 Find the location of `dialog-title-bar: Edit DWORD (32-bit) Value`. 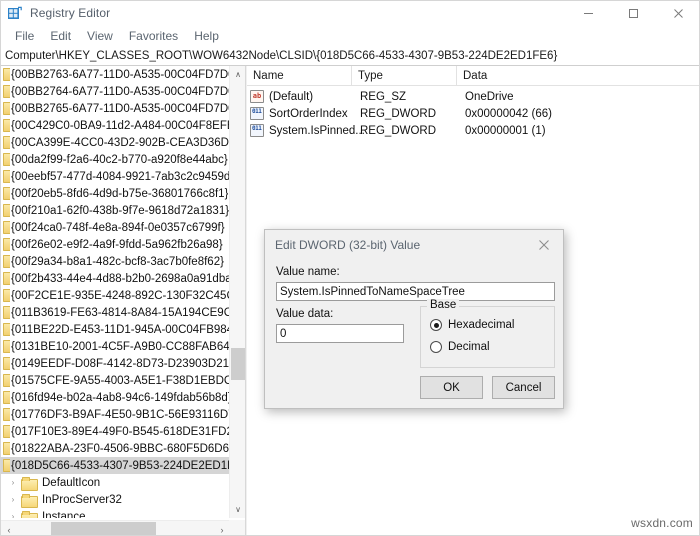

dialog-title-bar: Edit DWORD (32-bit) Value is located at coordinates (414, 245).